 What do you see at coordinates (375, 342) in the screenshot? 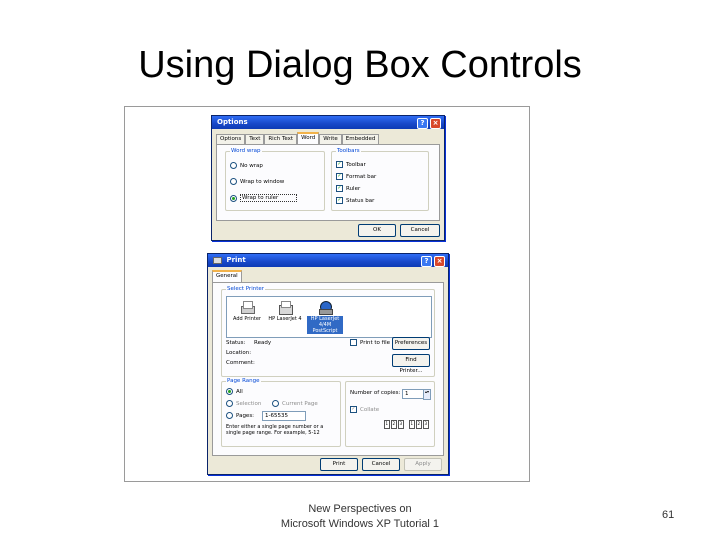
I see `checkbox-label: Print to file` at bounding box center [375, 342].